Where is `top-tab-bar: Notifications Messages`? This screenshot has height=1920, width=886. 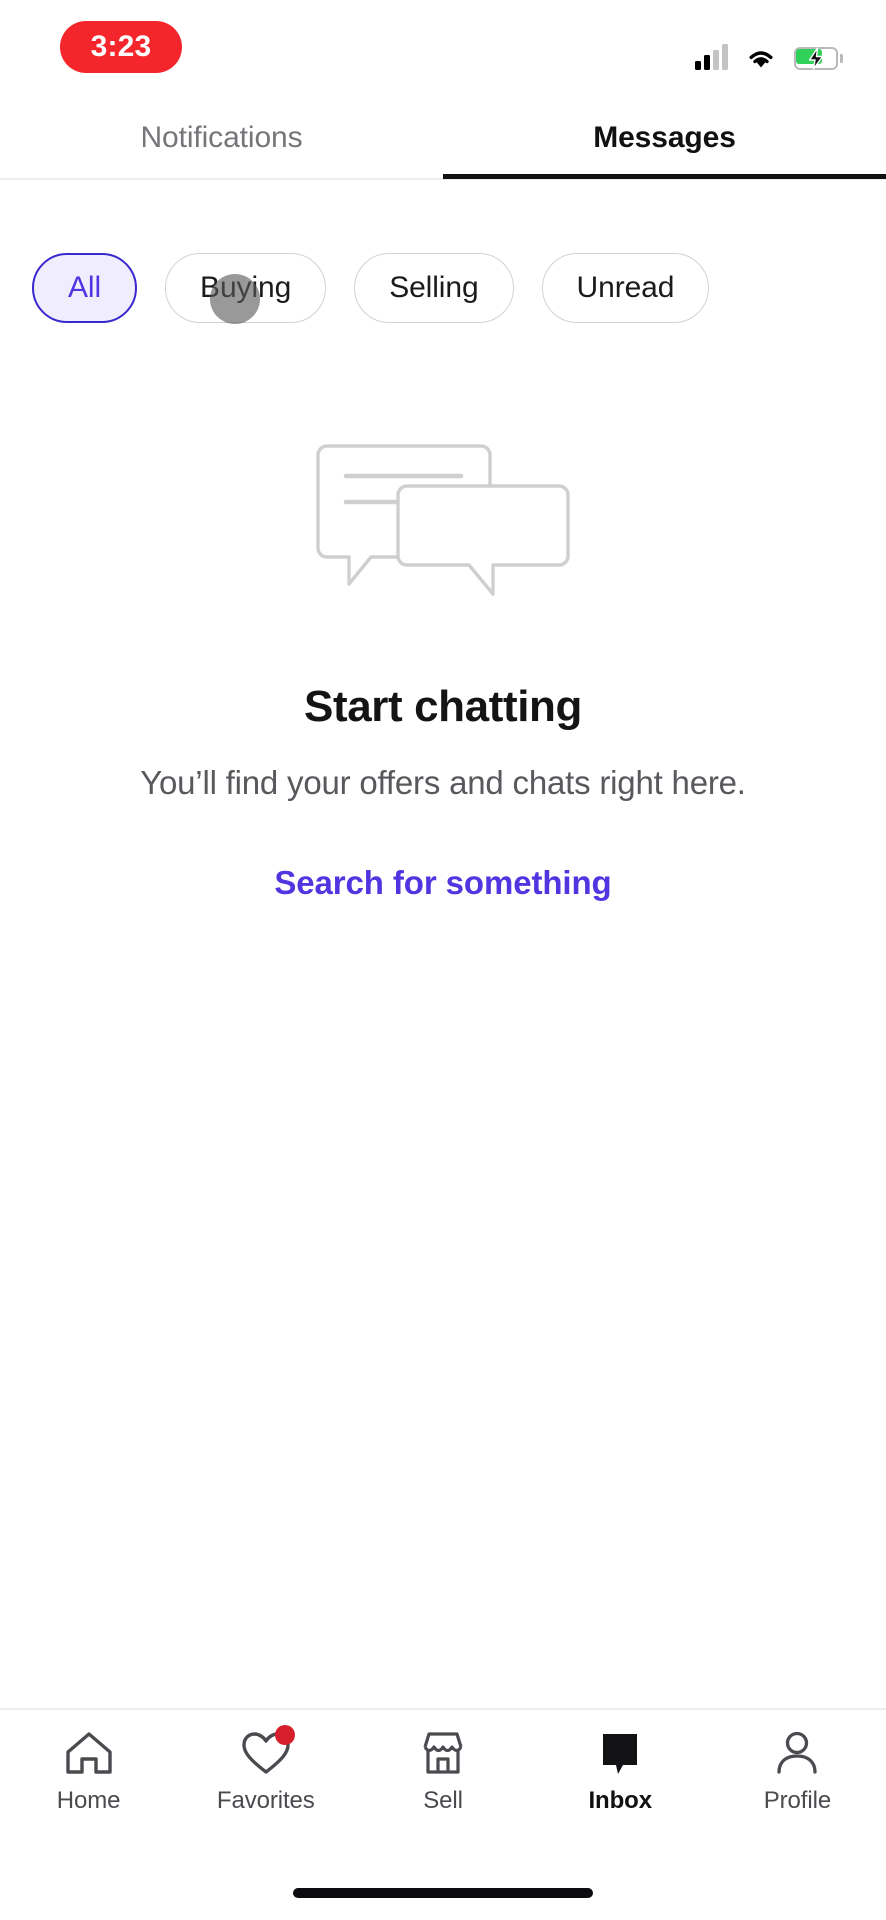 top-tab-bar: Notifications Messages is located at coordinates (443, 138).